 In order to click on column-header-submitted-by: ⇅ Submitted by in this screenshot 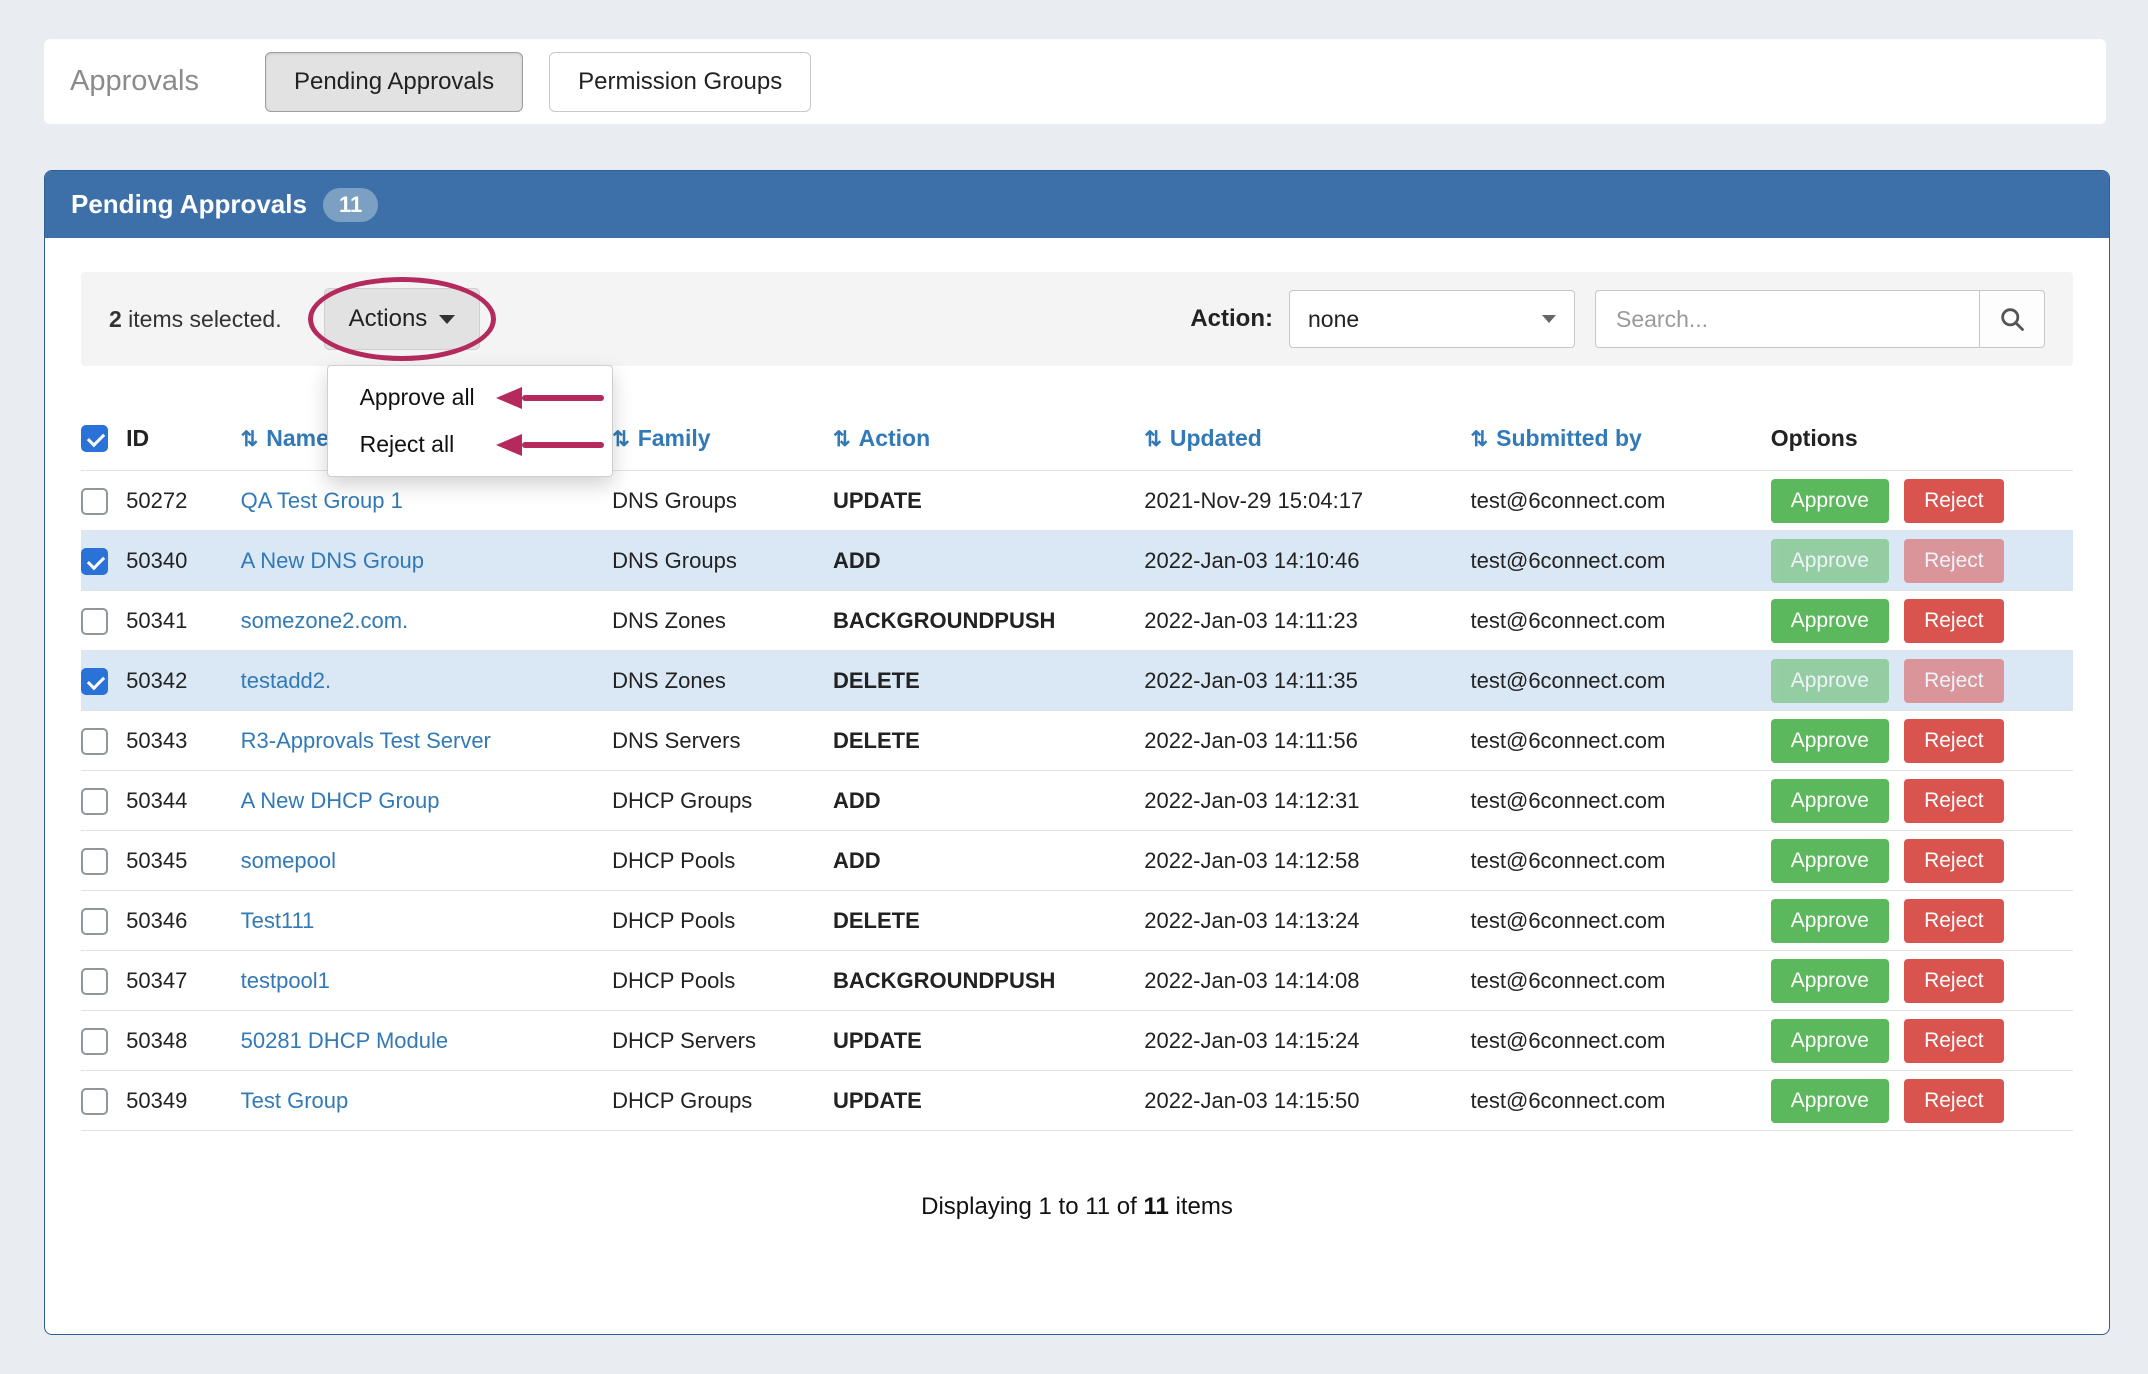, I will do `click(1621, 440)`.